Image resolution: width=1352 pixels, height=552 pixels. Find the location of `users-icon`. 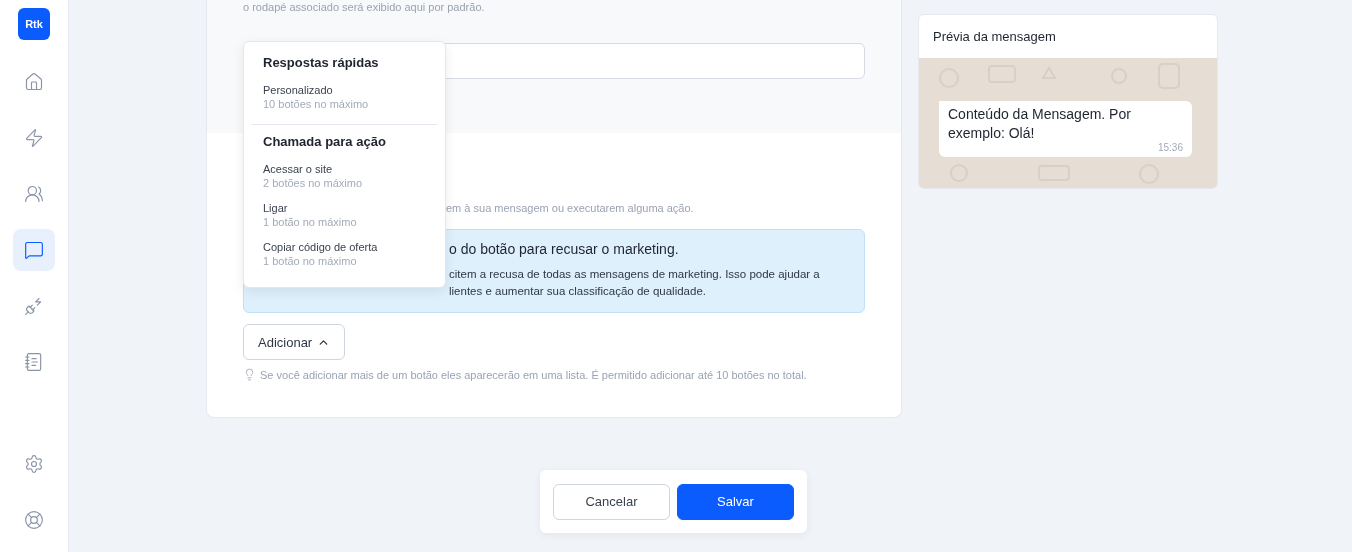

users-icon is located at coordinates (34, 194).